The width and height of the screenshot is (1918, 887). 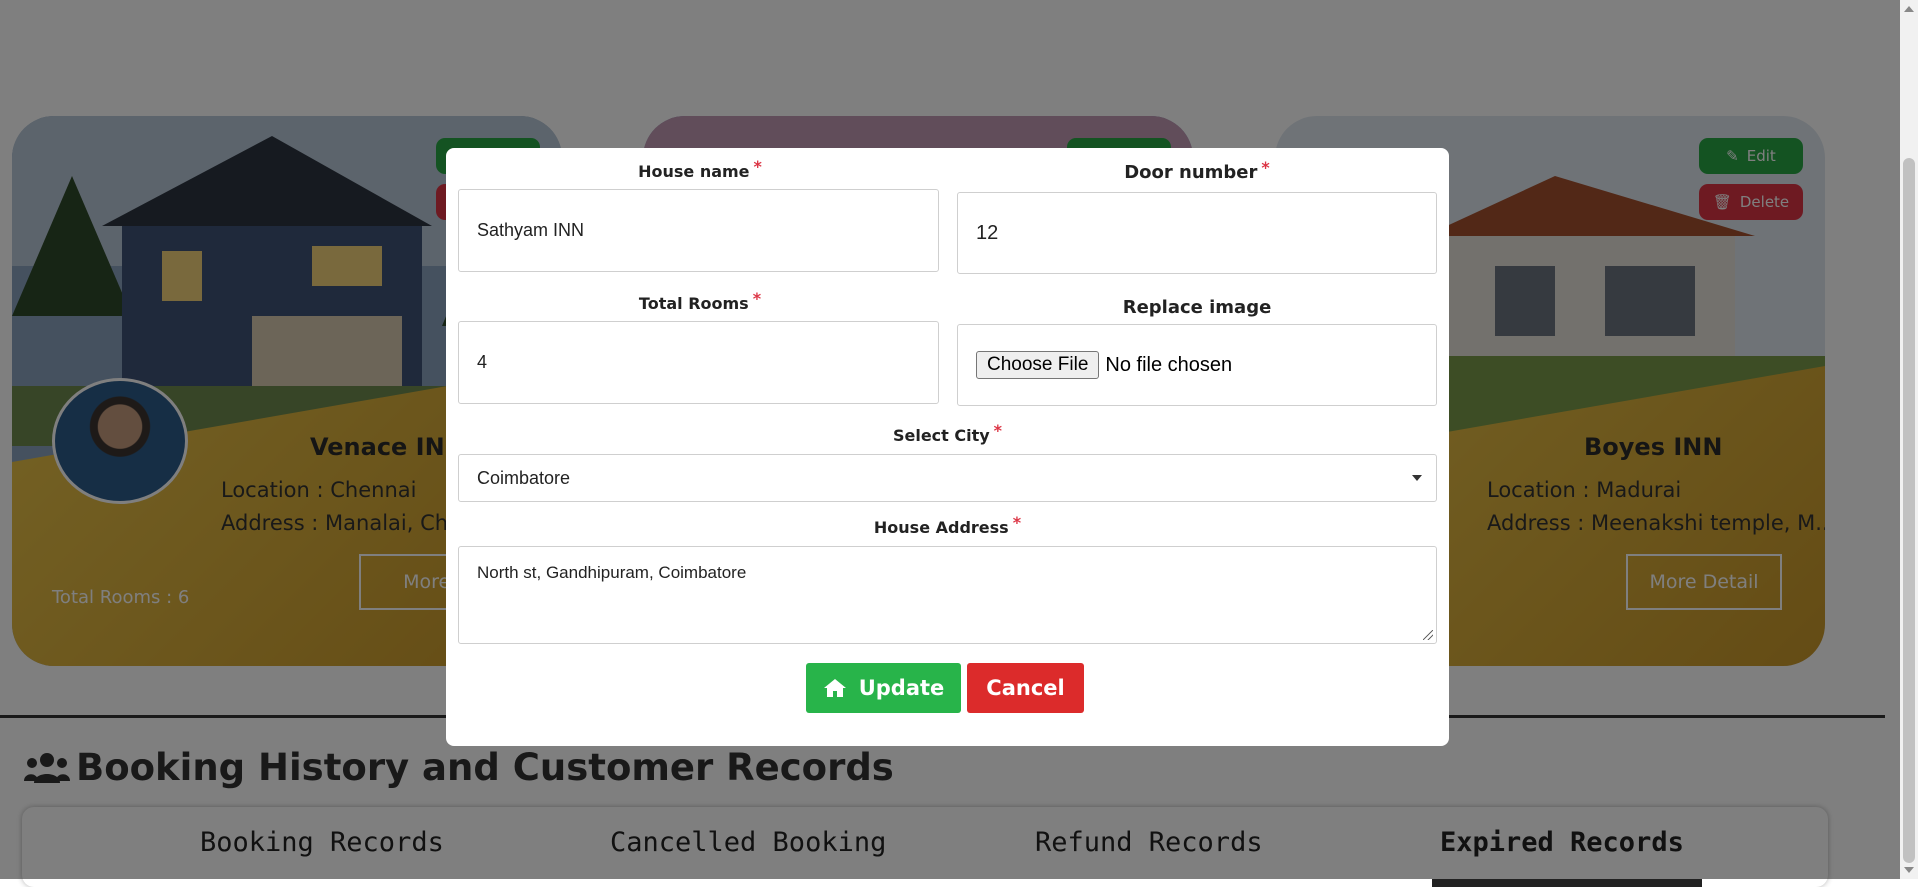 I want to click on choose-file-button: Choose File, so click(x=1038, y=365).